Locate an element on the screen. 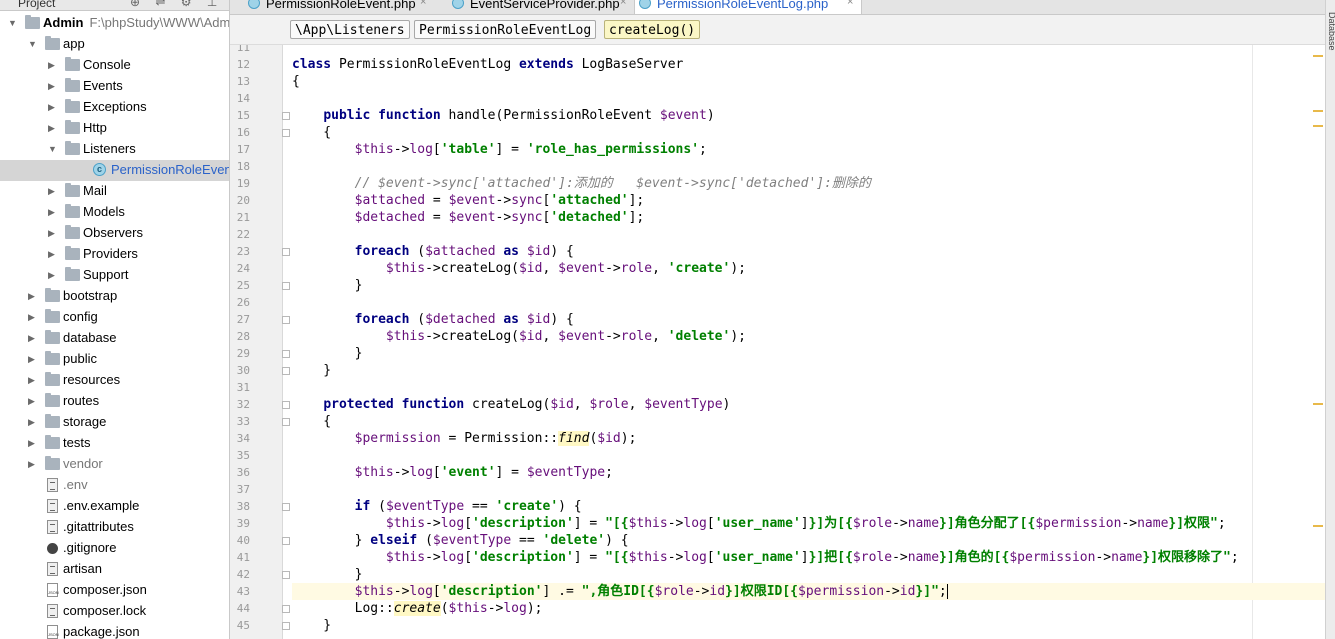  tree-item-artisan: artisan is located at coordinates (114, 569).